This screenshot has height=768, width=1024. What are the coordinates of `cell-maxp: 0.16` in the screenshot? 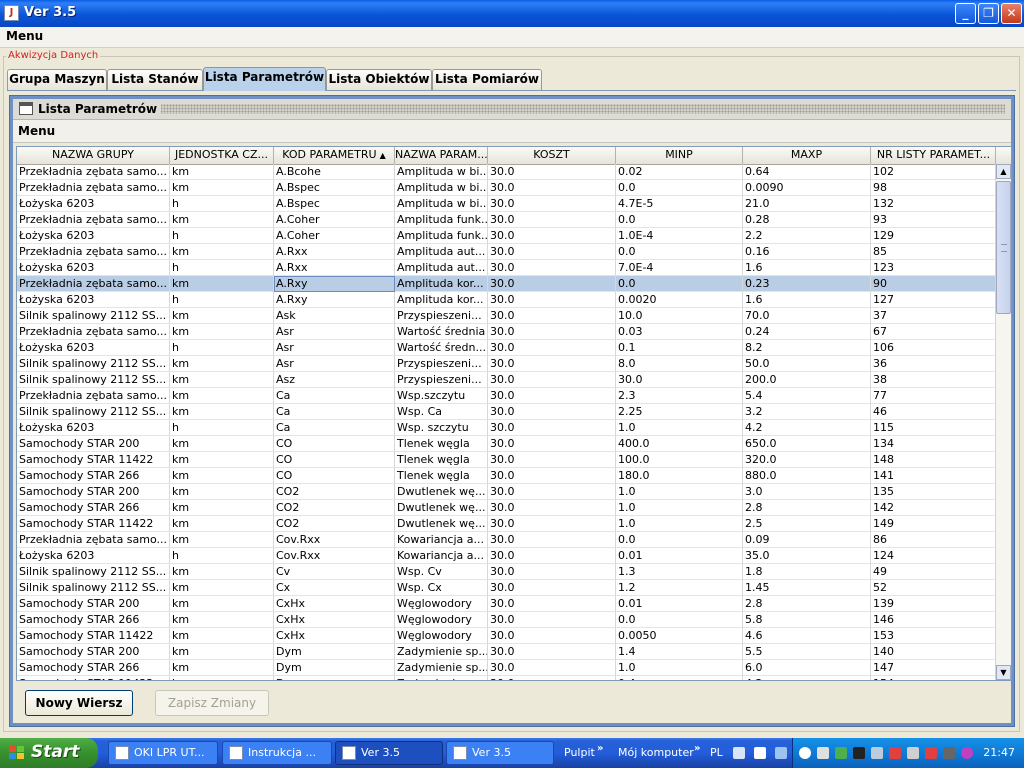 It's located at (807, 252).